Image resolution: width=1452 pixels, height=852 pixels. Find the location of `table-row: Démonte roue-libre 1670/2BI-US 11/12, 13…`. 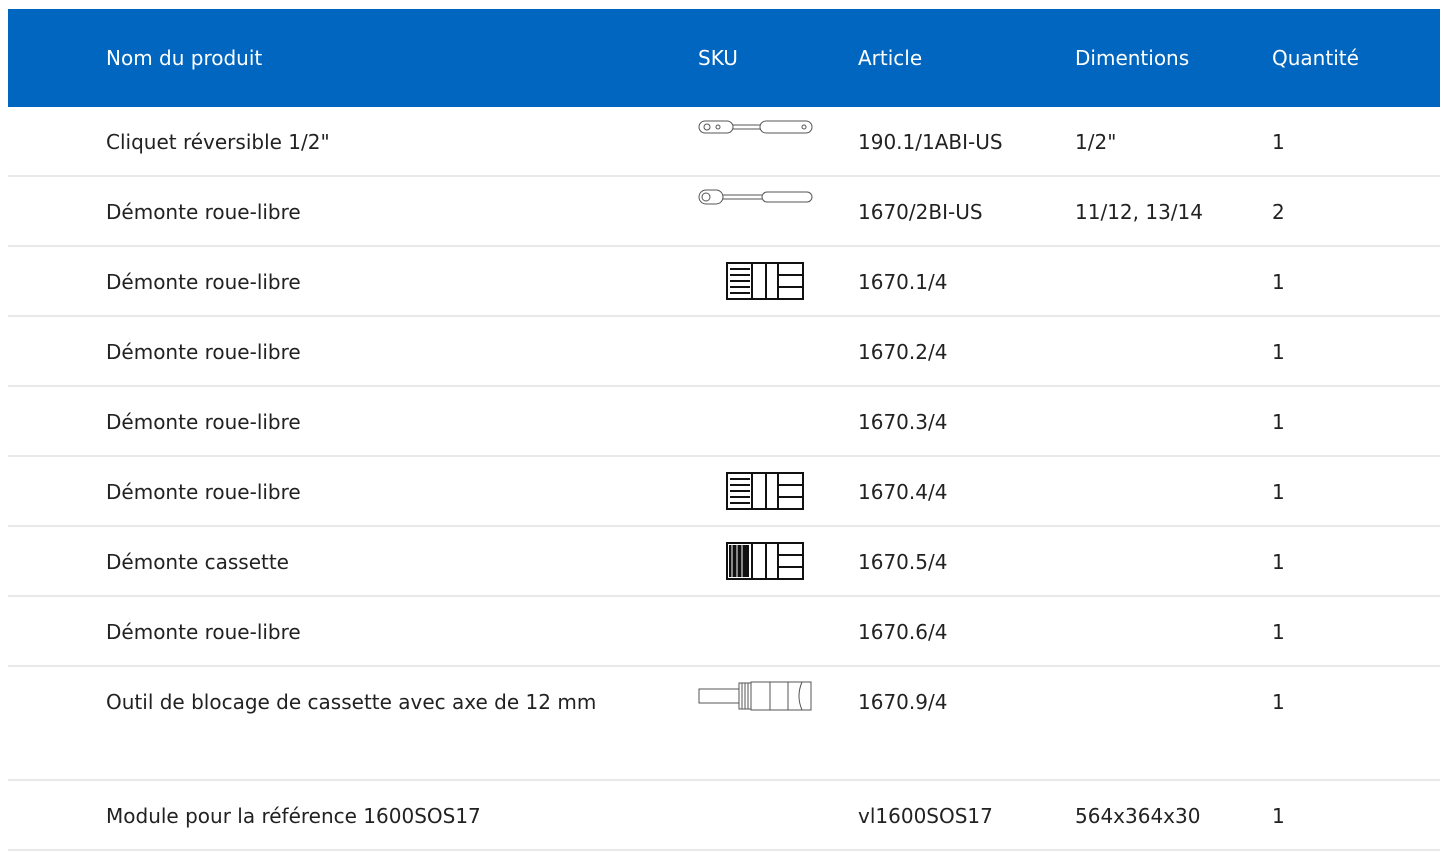

table-row: Démonte roue-libre 1670/2BI-US 11/12, 13… is located at coordinates (724, 212).